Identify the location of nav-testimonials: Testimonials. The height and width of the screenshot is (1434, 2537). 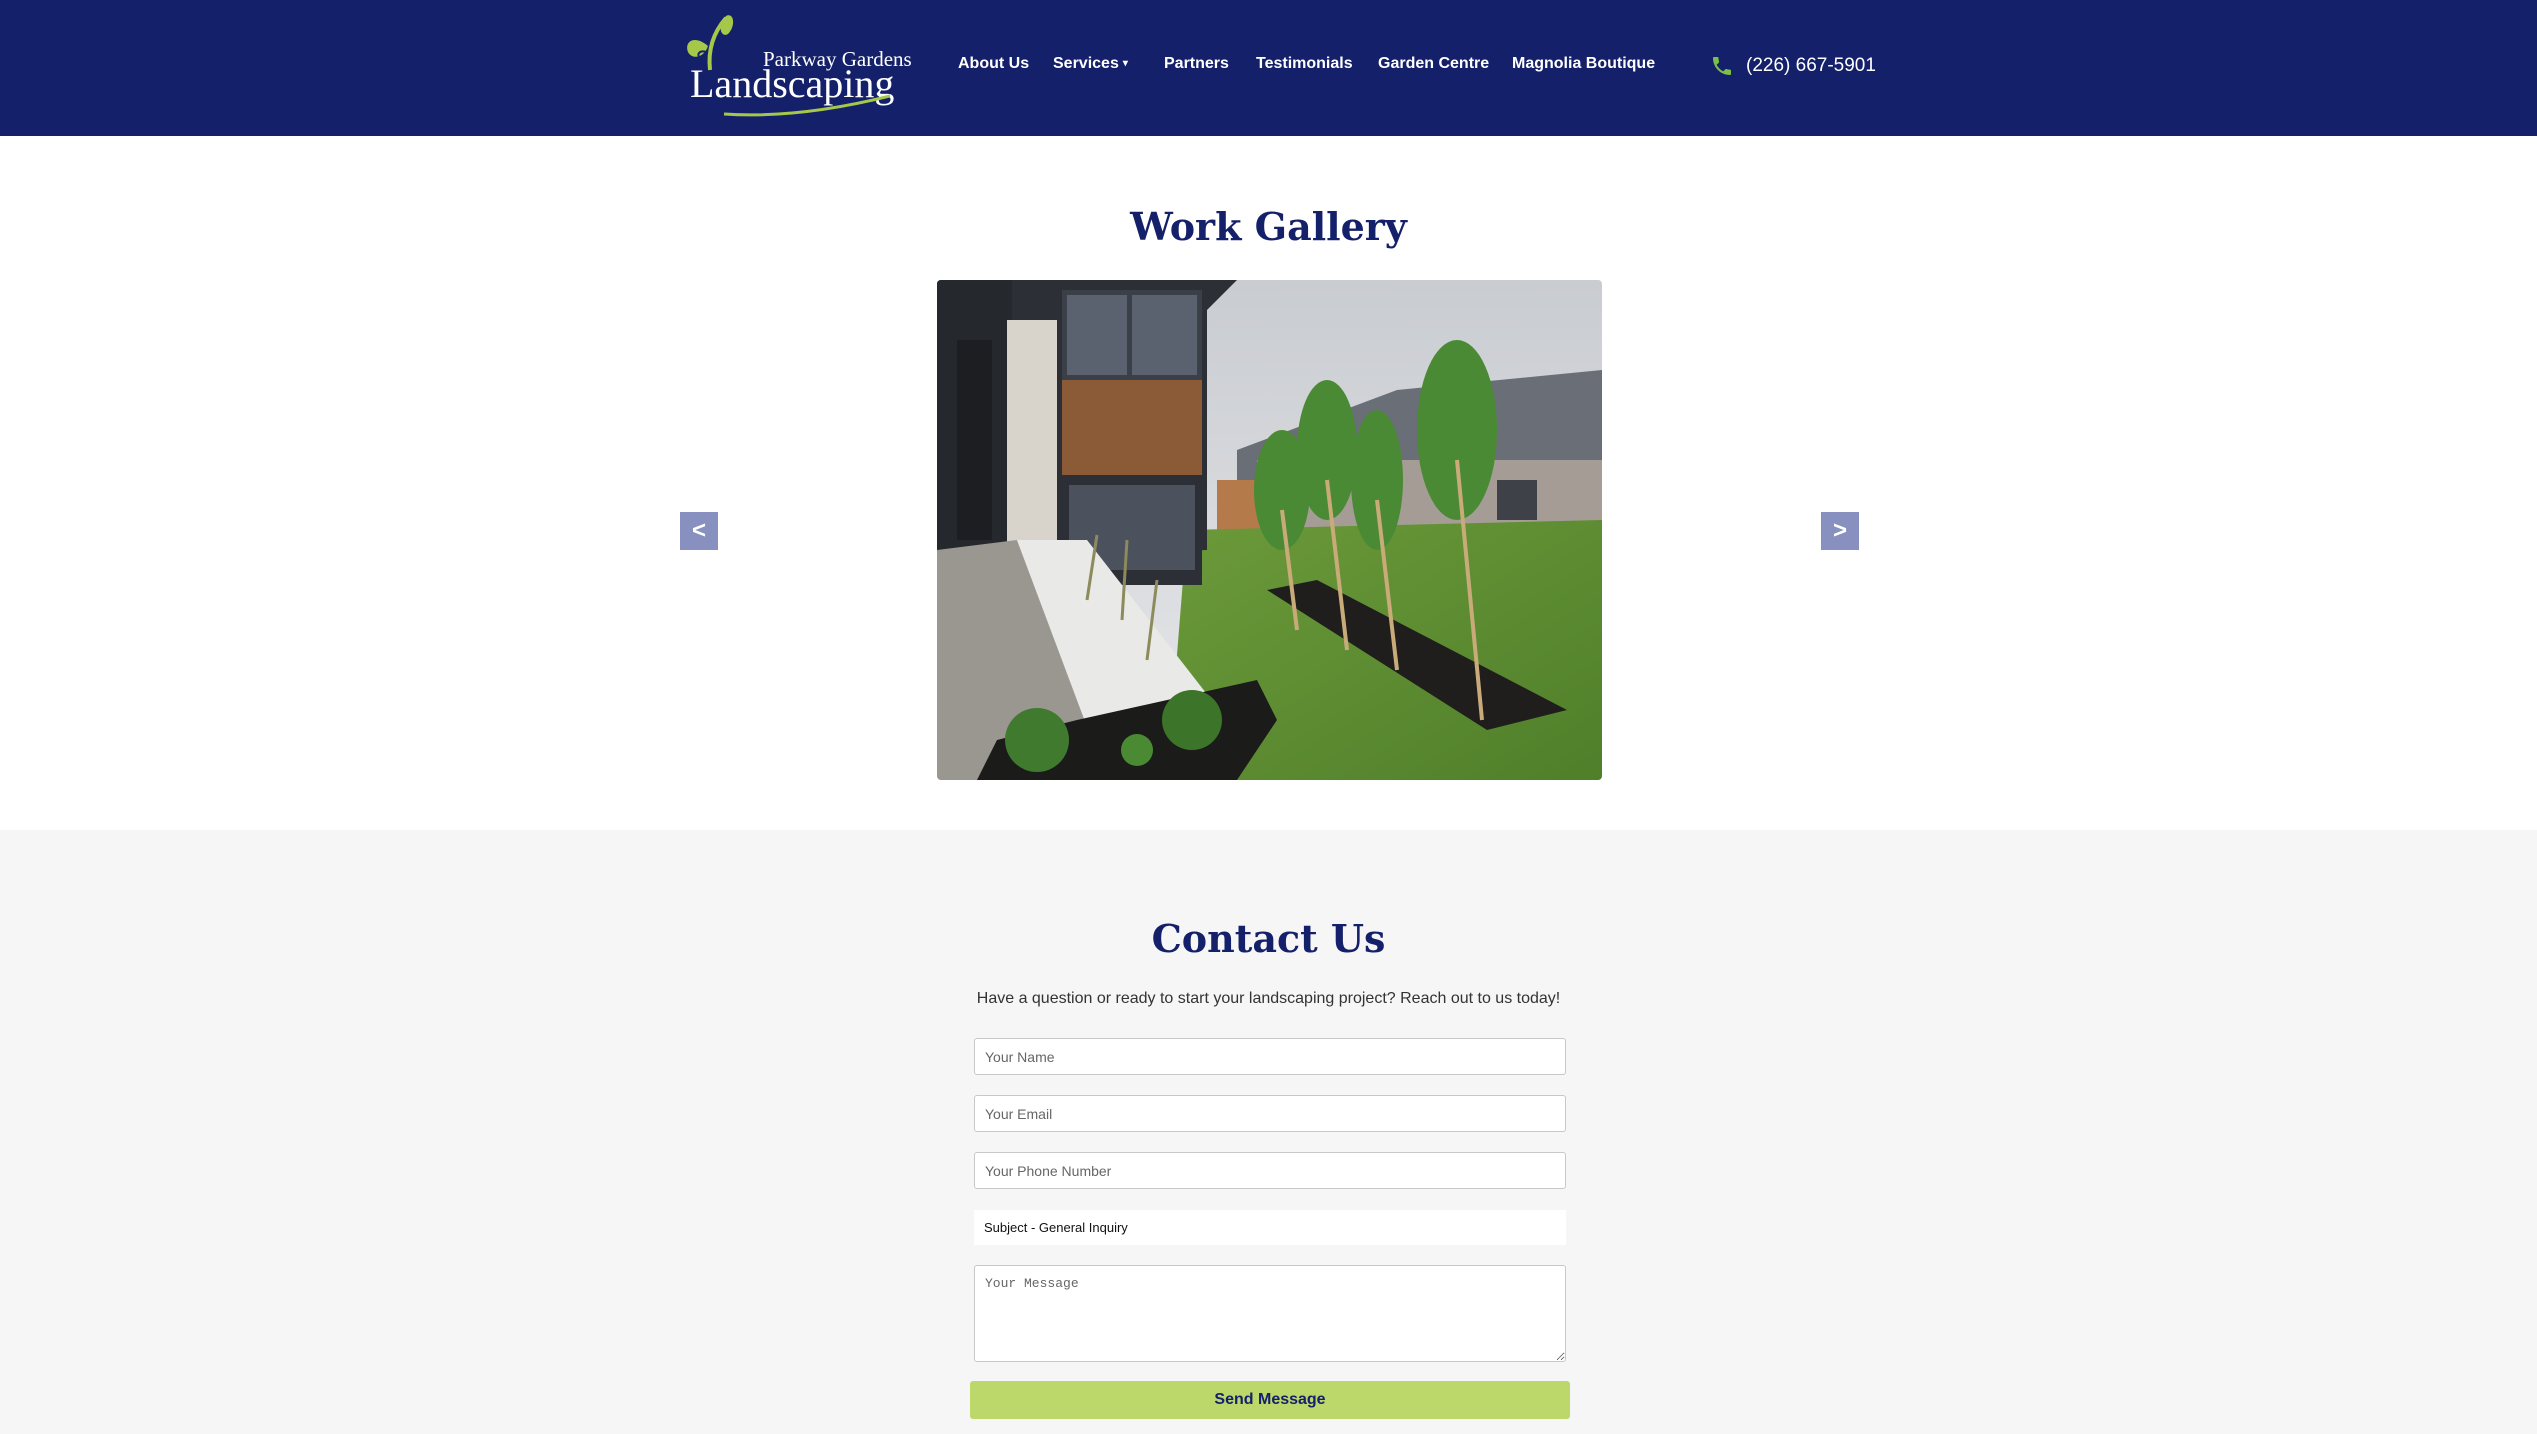
(1304, 64).